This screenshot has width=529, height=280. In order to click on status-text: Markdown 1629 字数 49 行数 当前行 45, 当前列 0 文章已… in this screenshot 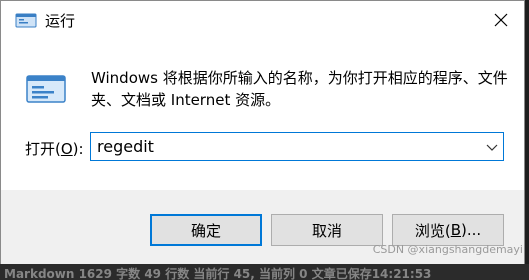, I will do `click(218, 273)`.